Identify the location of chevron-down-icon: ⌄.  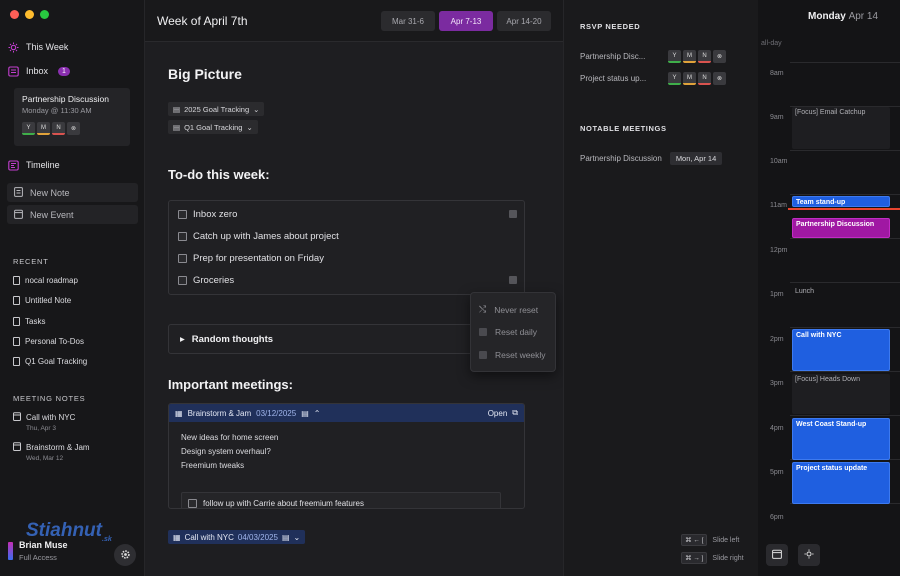
(249, 127).